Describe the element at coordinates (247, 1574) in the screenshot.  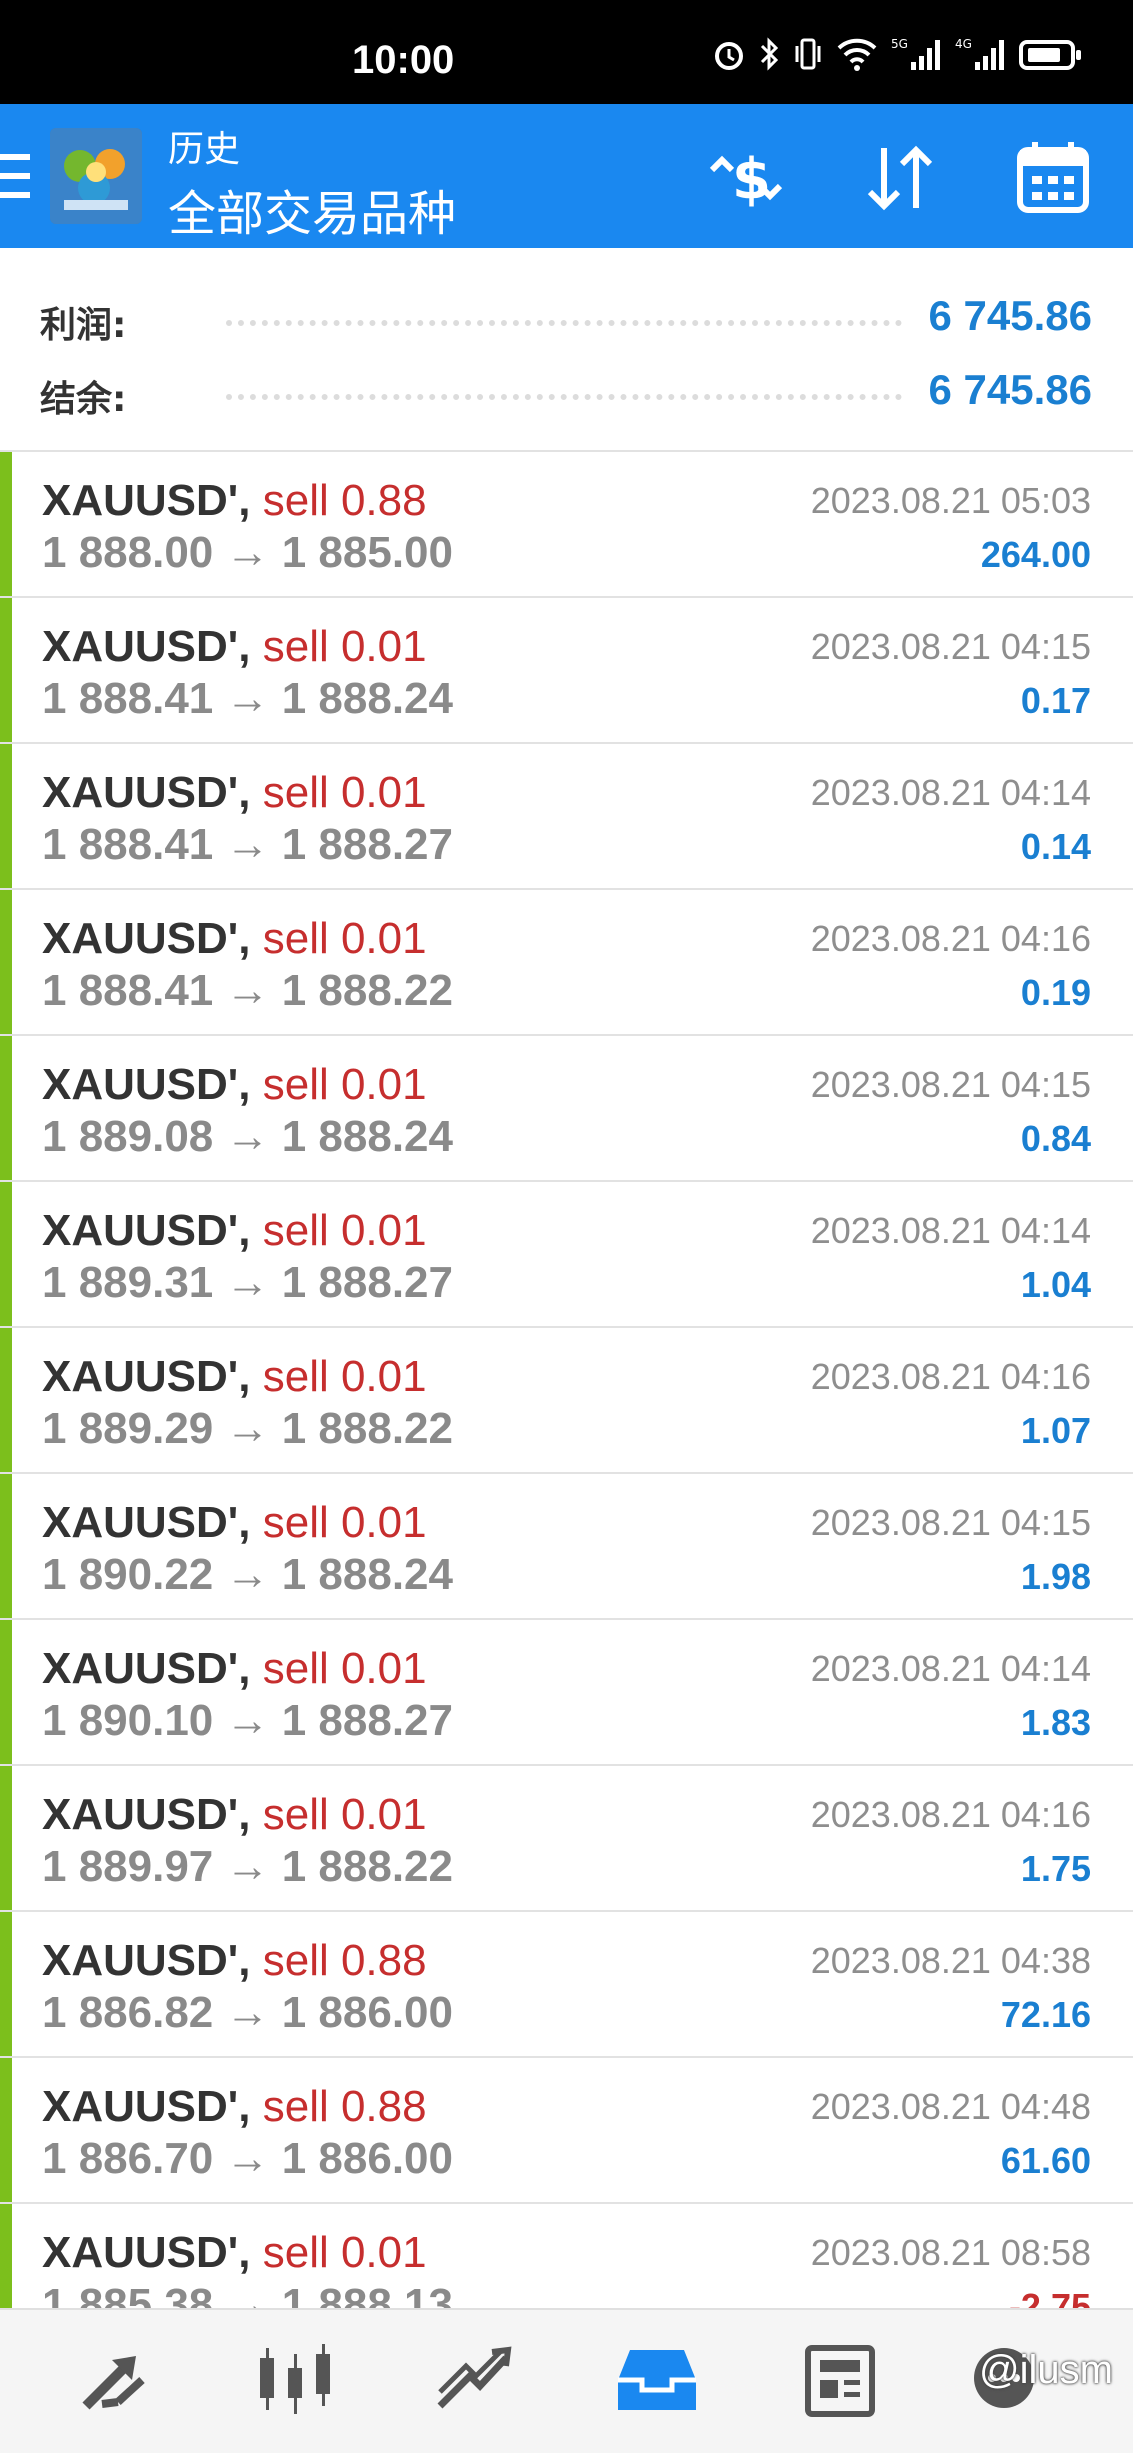
I see `trade-prices: 1 890.22 → 1 888.24` at that location.